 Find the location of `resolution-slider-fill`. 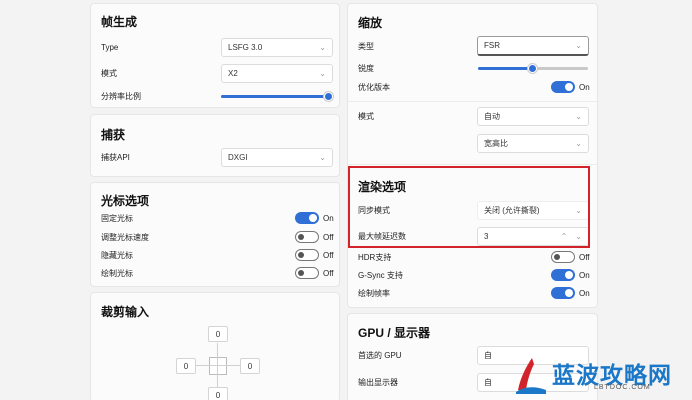

resolution-slider-fill is located at coordinates (275, 96).